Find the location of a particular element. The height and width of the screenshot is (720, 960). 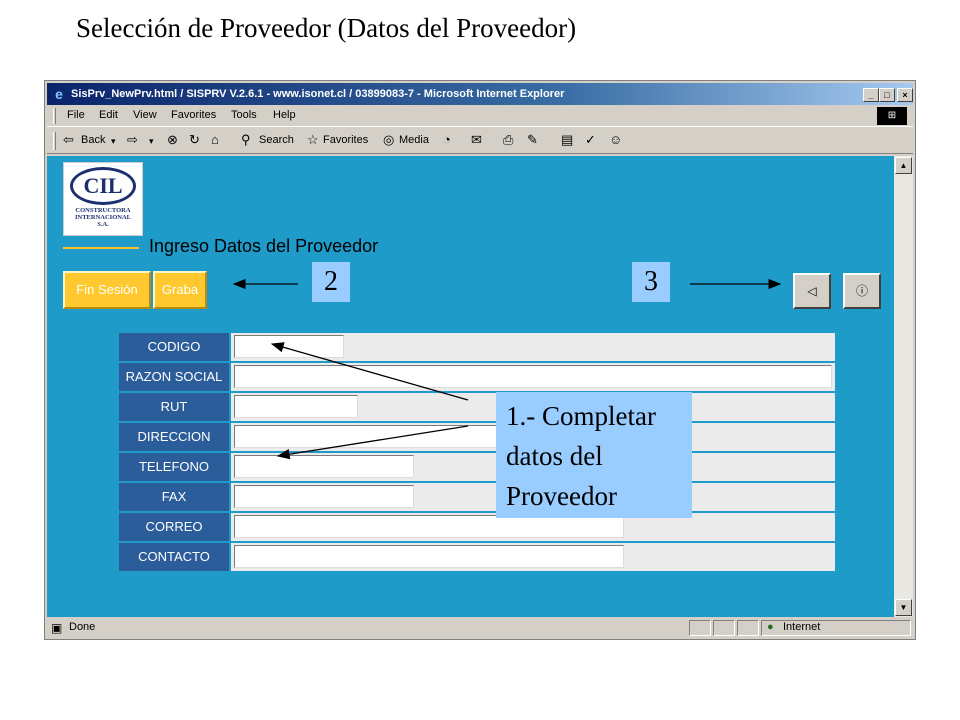

company-logo: CIL CONSTRUCTORA INTERNACIONAL S.A. is located at coordinates (103, 199).